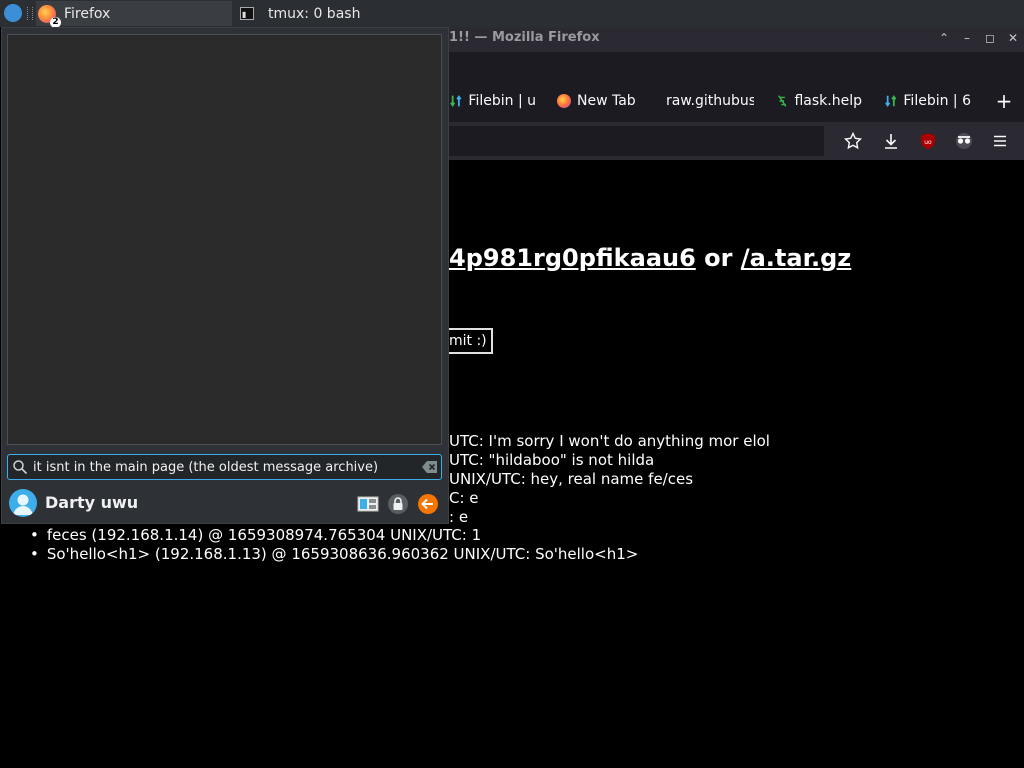 This screenshot has width=1024, height=768. What do you see at coordinates (928, 101) in the screenshot?
I see `tab-filebin-2: Filebin | 6` at bounding box center [928, 101].